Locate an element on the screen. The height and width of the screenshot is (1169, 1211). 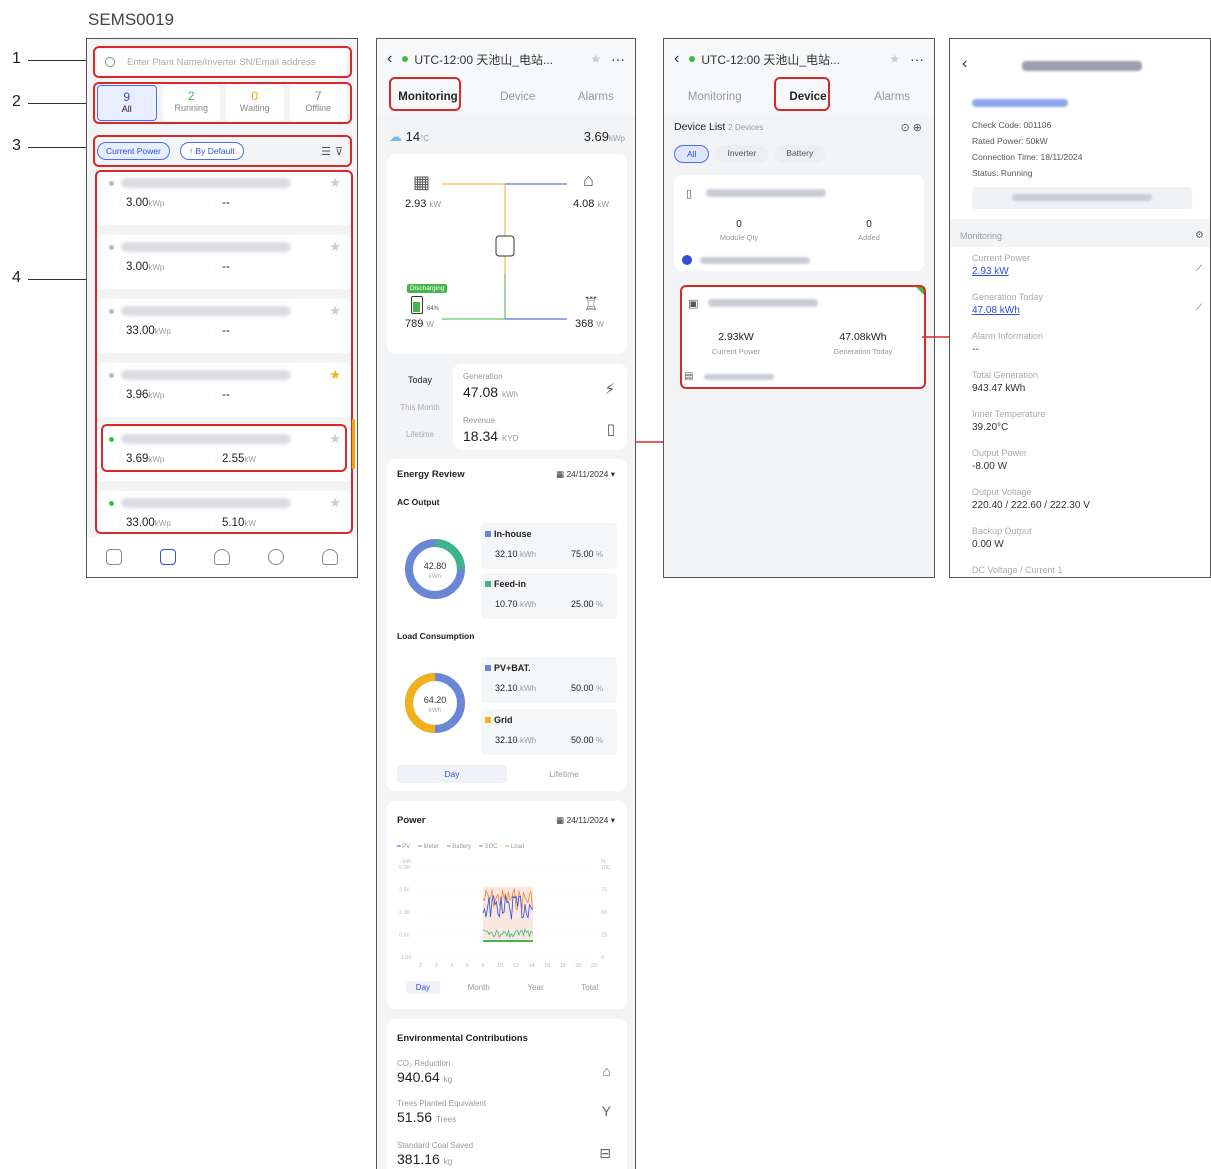
energy-review-date: ▦ 24/11/2024 ▾ is located at coordinates (585, 474).